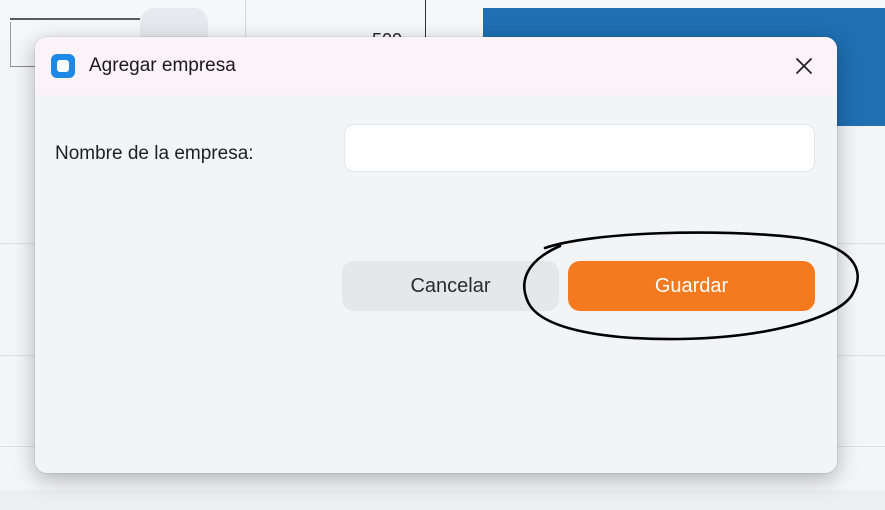  I want to click on background-tab-border, so click(75, 19).